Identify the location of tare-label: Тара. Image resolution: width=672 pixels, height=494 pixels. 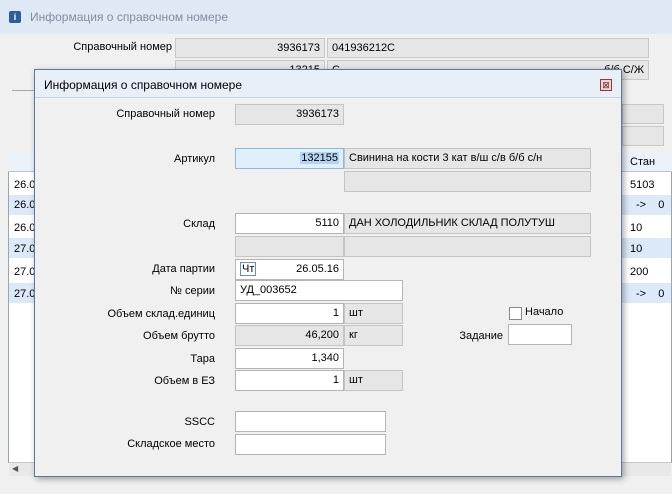
(202, 359).